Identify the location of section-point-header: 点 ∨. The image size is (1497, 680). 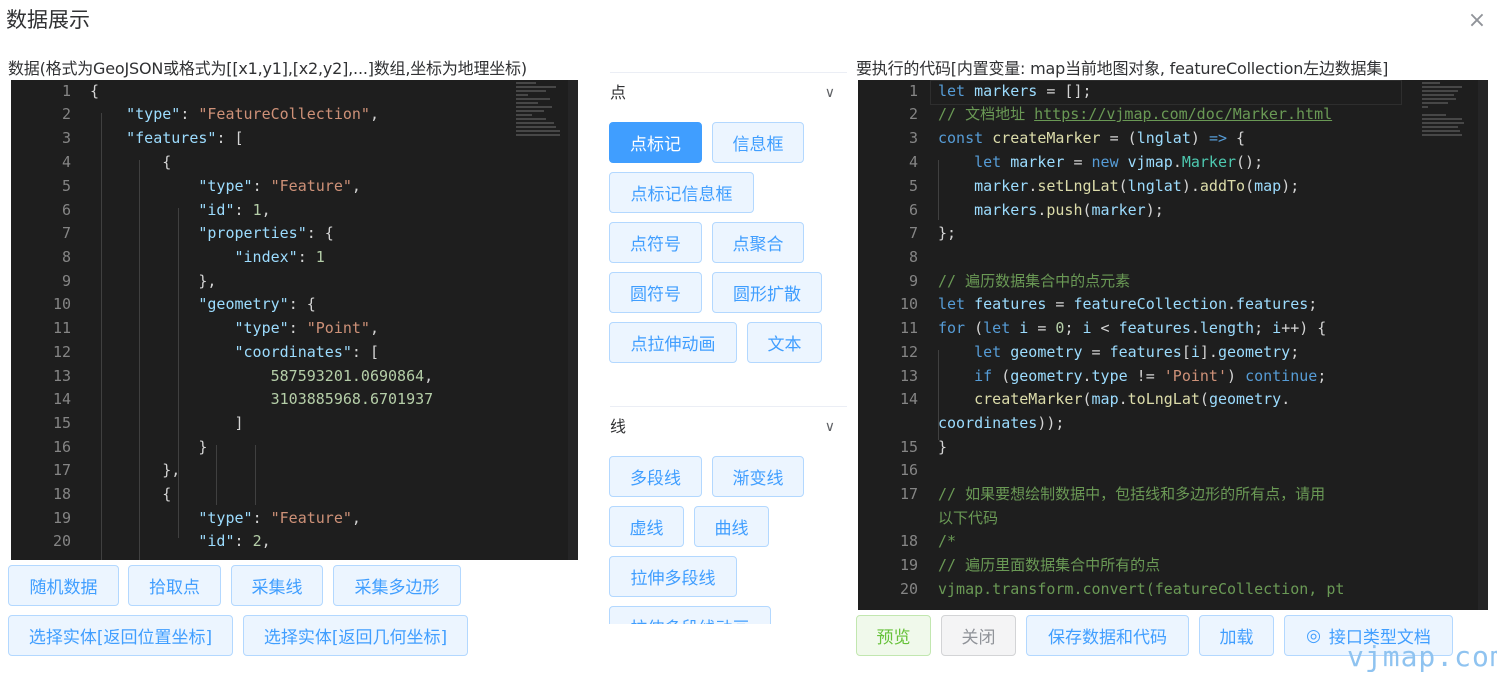
(728, 92).